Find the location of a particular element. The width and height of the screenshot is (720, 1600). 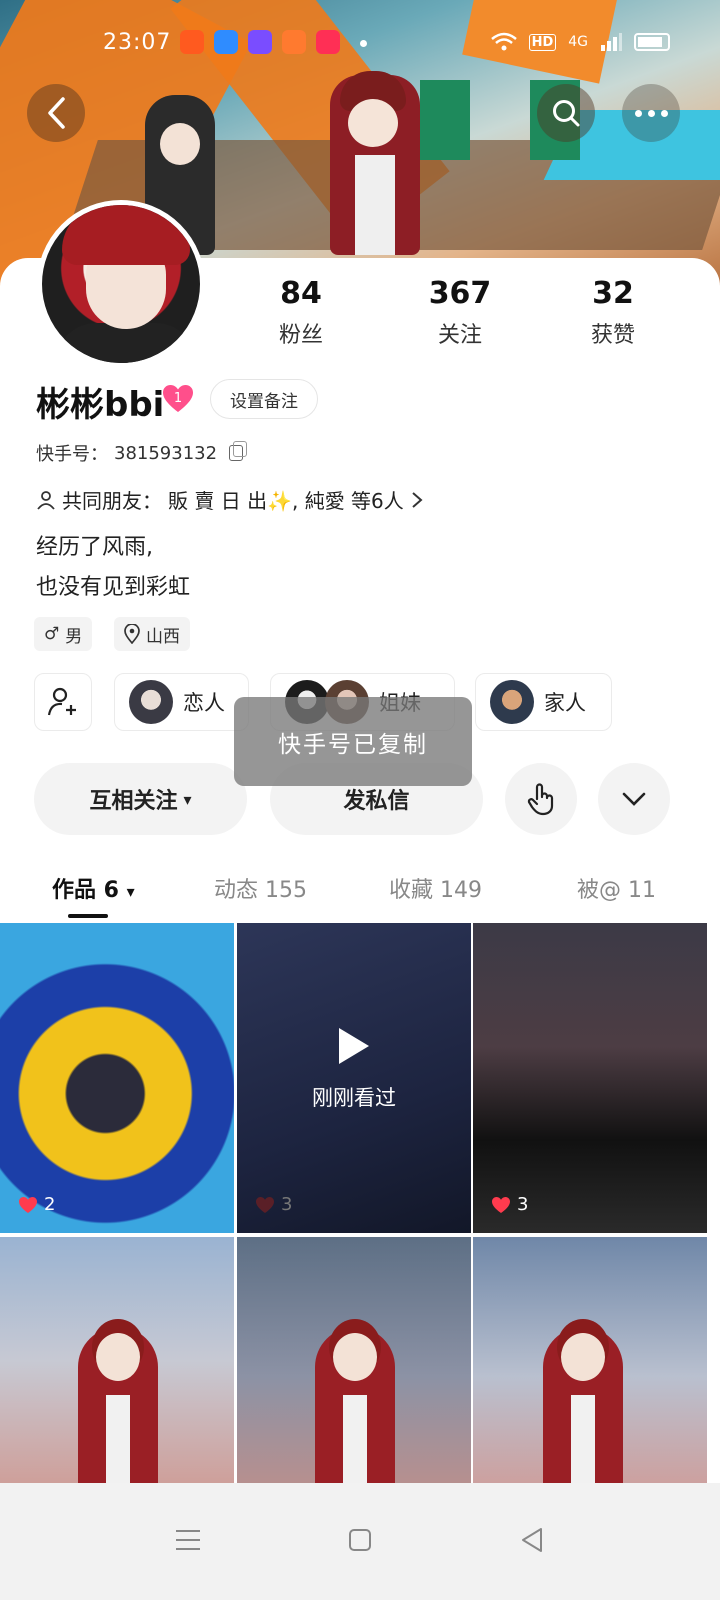

bio-line-1: 经历了风雨, is located at coordinates (94, 547).